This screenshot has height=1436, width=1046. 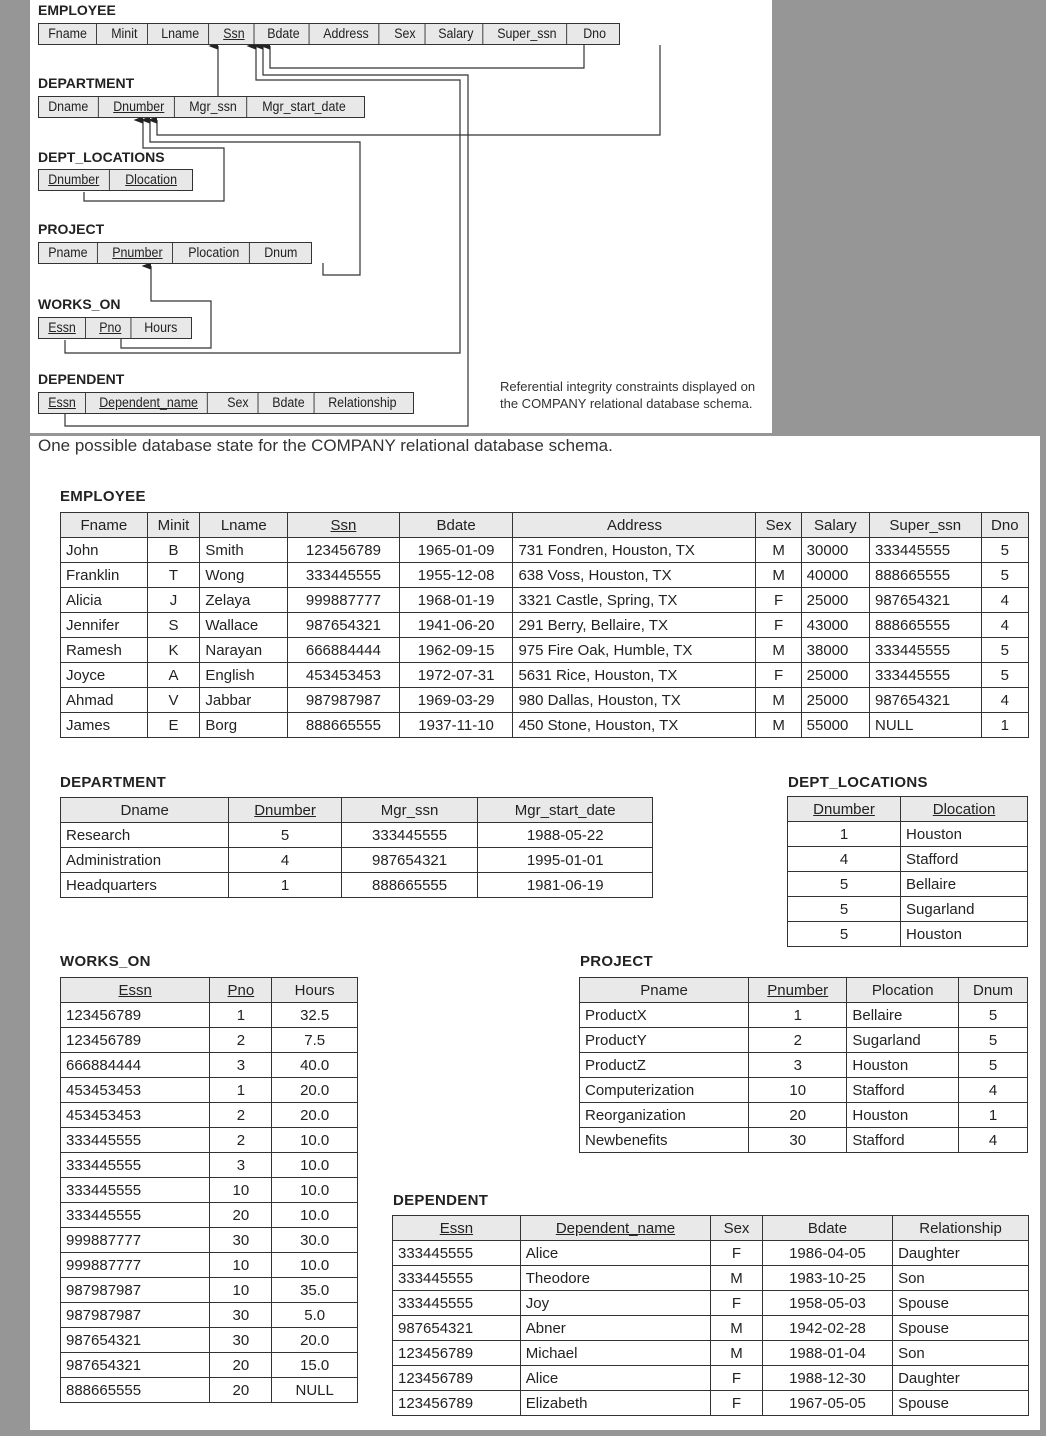 I want to click on table-cell: Elizabeth, so click(x=615, y=1403).